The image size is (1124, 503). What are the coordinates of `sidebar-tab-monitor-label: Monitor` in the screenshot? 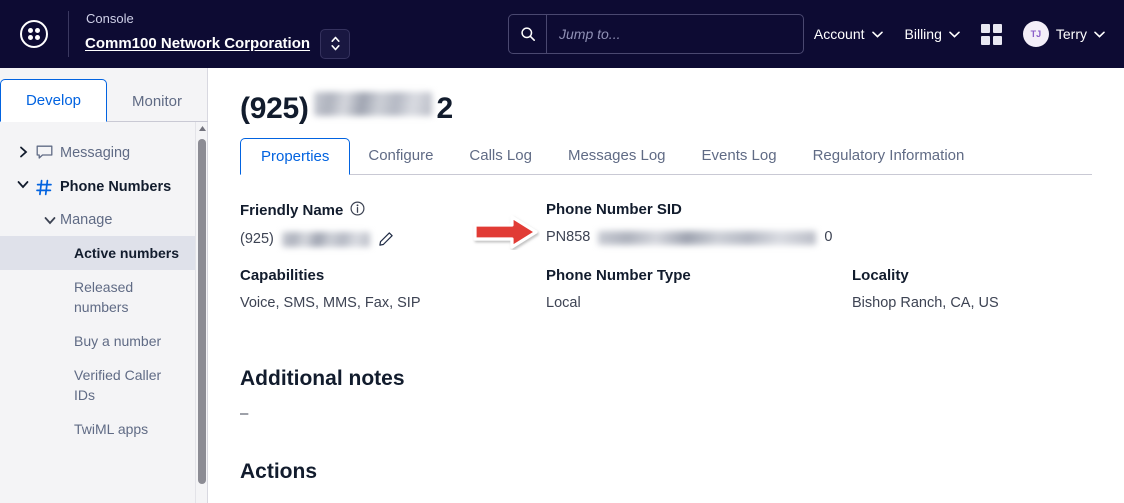 It's located at (157, 101).